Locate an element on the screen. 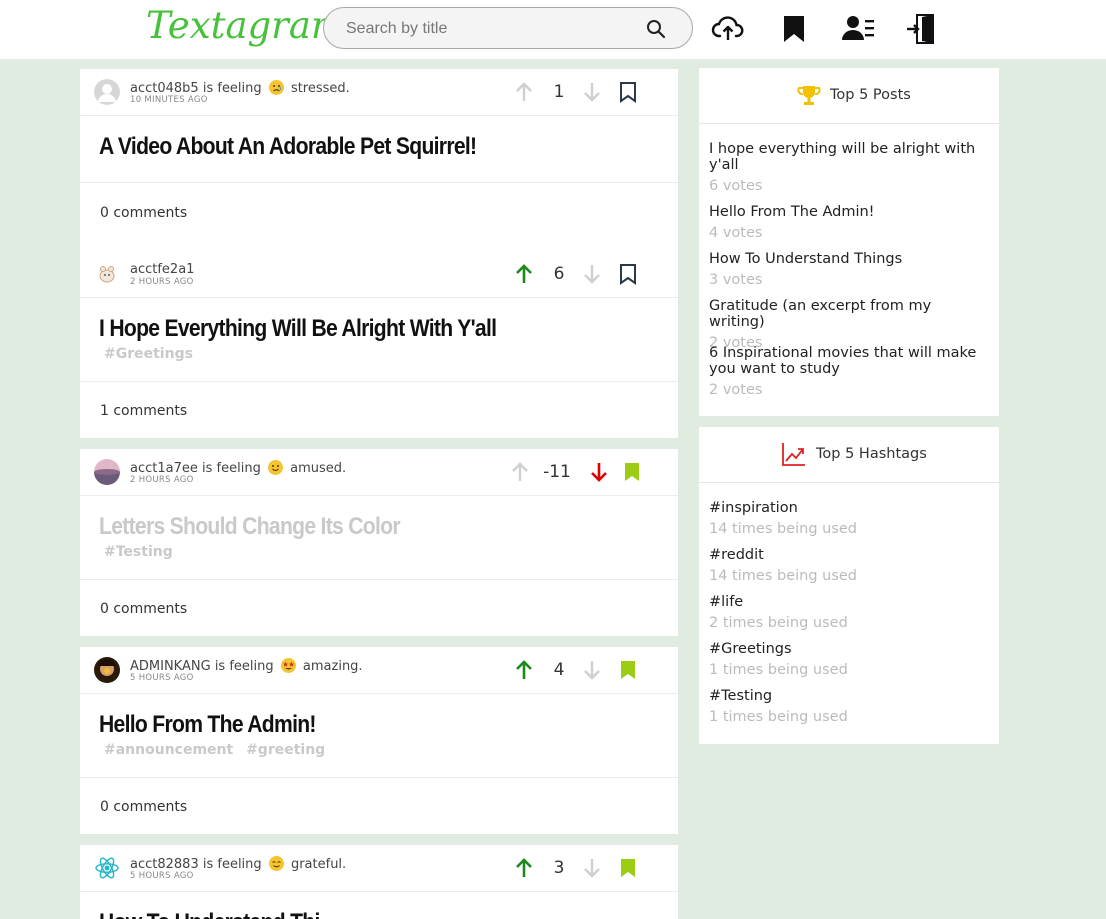  vote-score: 6 is located at coordinates (559, 274).